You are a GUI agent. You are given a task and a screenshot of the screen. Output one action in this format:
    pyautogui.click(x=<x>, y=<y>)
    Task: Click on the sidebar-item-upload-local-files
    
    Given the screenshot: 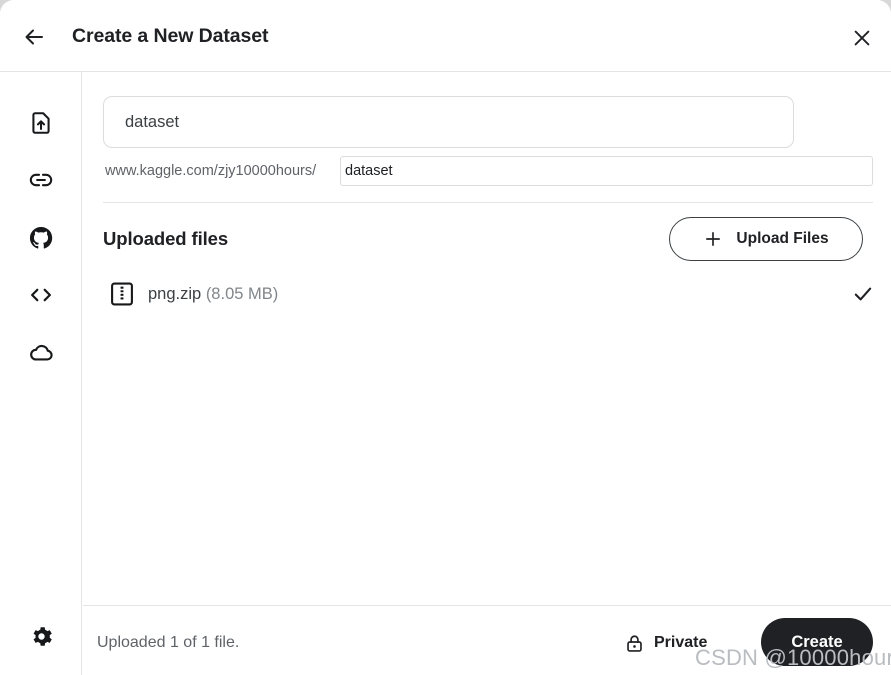 What is the action you would take?
    pyautogui.click(x=41, y=123)
    